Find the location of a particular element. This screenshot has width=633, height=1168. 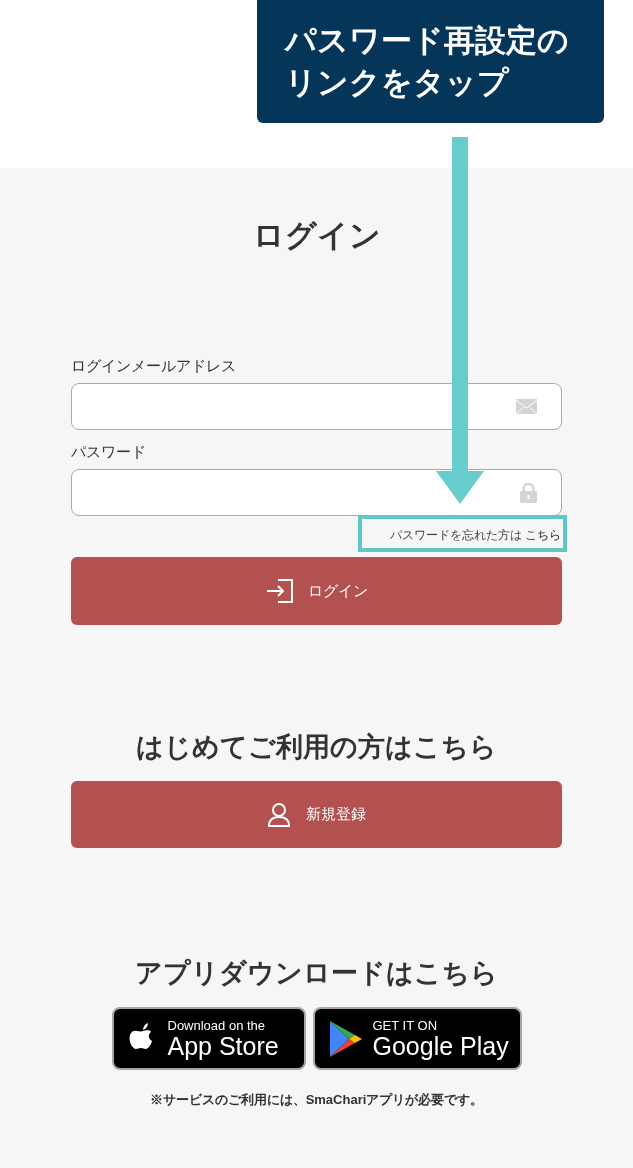

google-play-badge: GET IT ON Google Play is located at coordinates (417, 1038).